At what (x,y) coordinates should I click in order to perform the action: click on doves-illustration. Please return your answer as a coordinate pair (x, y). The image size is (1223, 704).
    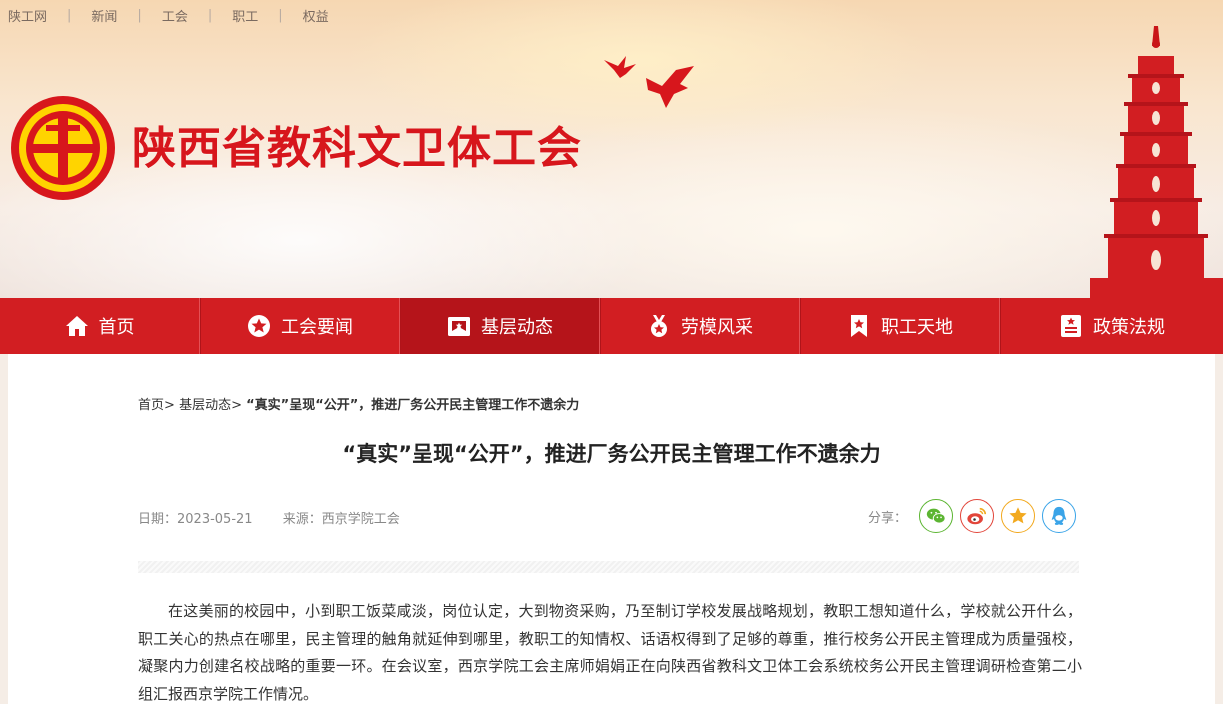
    Looking at the image, I should click on (649, 82).